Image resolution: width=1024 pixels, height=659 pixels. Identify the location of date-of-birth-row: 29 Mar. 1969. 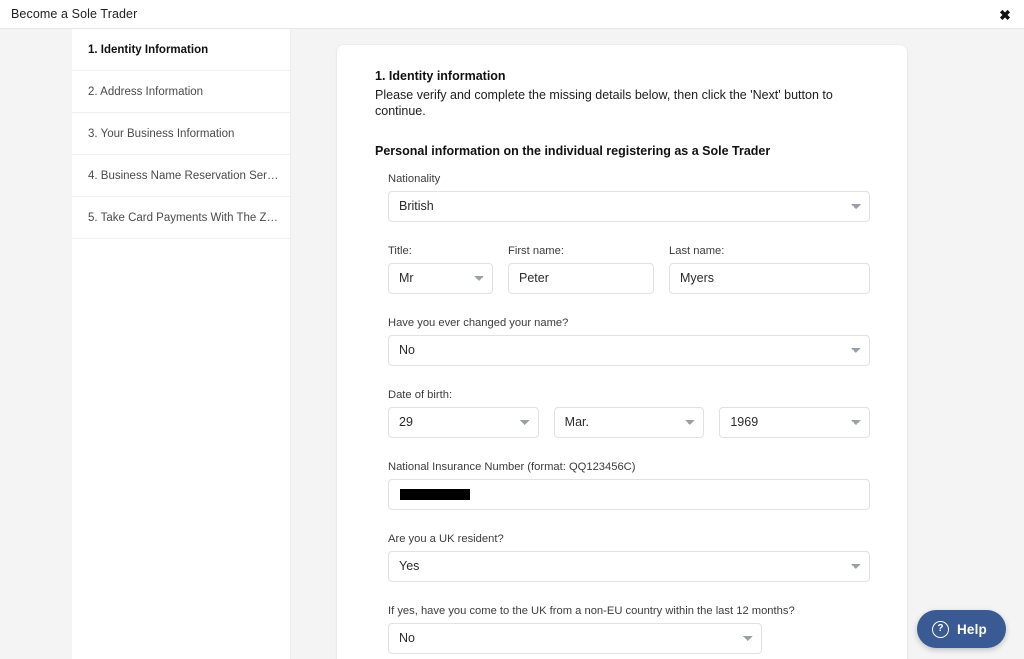
(629, 422).